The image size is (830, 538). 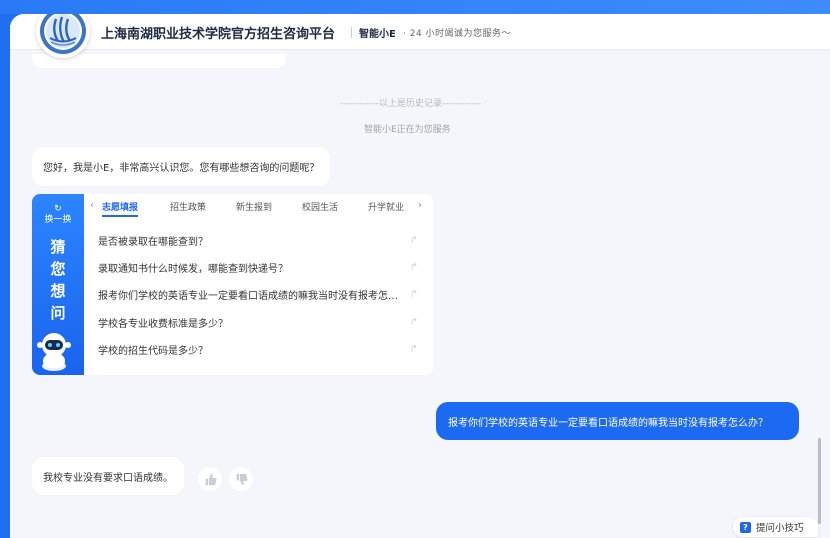 I want to click on header-bar: 上海南湖职业技术学院官方招生咨询平台 智能小E · 24 小时竭诚为您服务～, so click(x=420, y=32).